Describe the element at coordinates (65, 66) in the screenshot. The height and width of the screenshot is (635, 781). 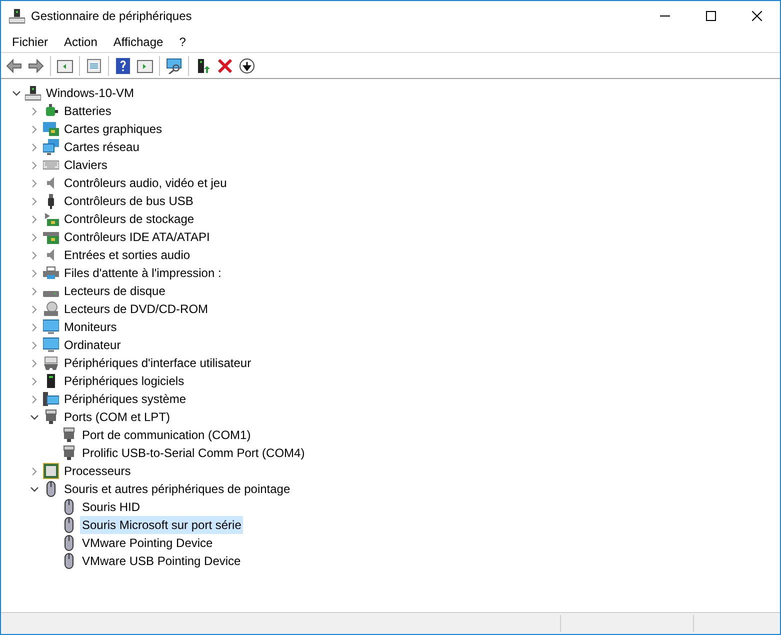
I see `pane-left-icon` at that location.